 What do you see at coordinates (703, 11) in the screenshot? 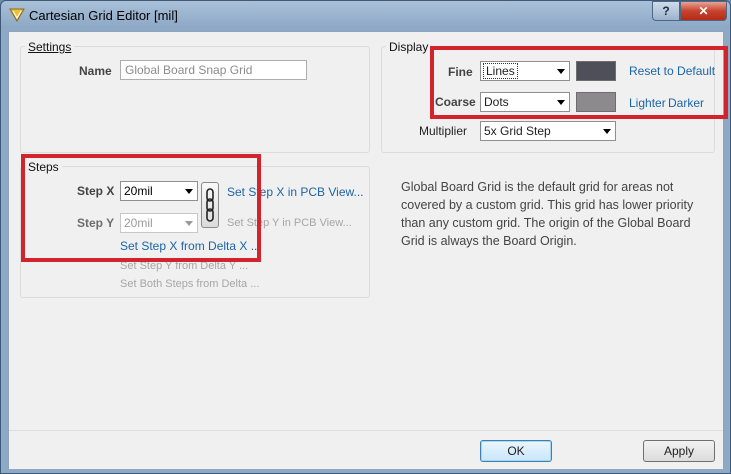
I see `close-button: ✕` at bounding box center [703, 11].